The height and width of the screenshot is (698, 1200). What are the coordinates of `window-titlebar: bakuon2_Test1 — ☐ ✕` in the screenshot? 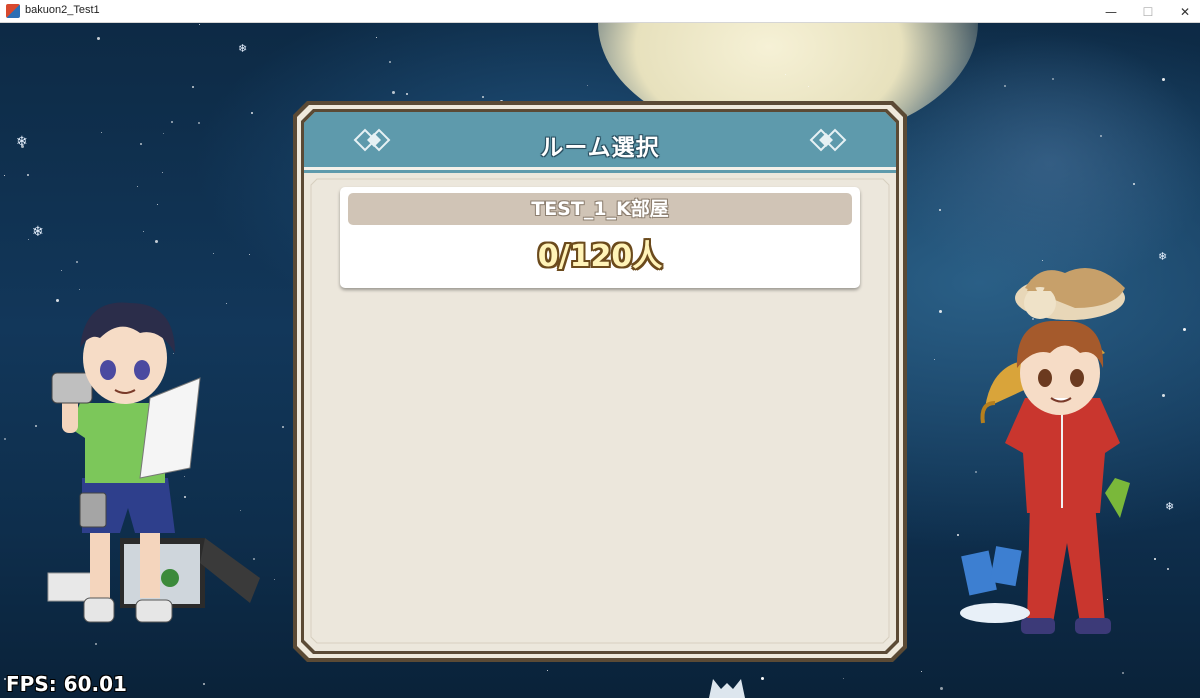 It's located at (600, 11).